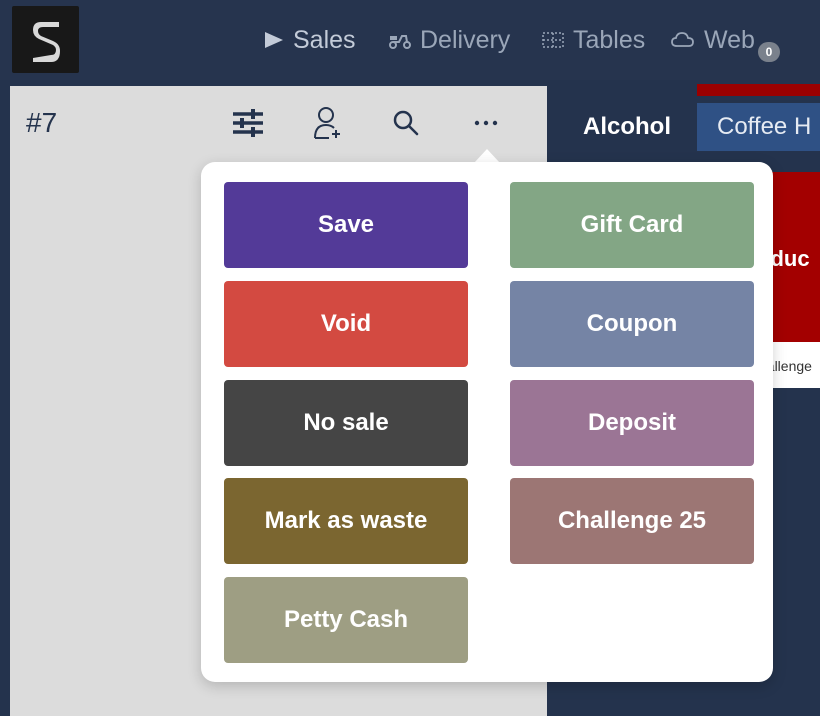 The image size is (820, 716). I want to click on deposit-button: Deposit, so click(632, 423).